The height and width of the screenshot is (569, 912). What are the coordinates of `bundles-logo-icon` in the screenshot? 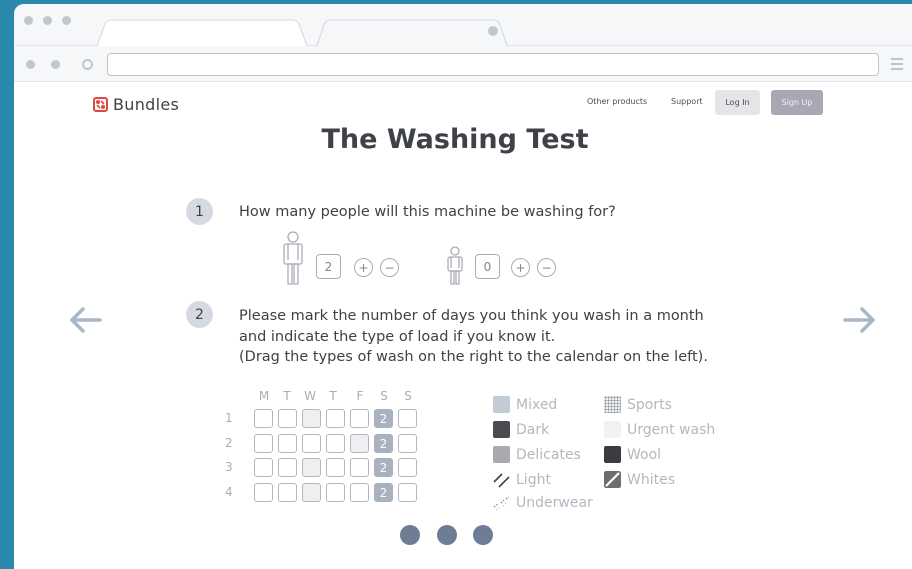 It's located at (100, 104).